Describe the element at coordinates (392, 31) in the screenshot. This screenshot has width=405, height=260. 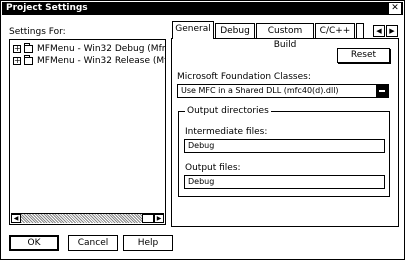
I see `tab-scroll-right-icon: ▶` at that location.